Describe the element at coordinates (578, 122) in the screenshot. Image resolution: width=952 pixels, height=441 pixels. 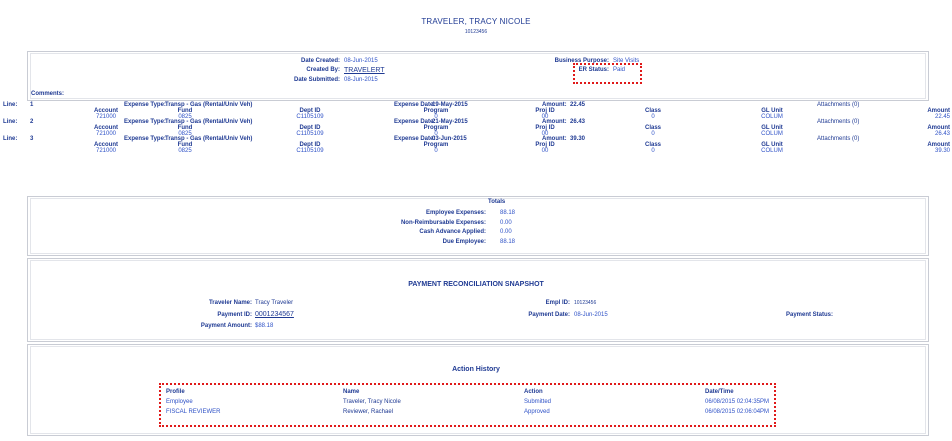
I see `amount-value: 26.43` at that location.